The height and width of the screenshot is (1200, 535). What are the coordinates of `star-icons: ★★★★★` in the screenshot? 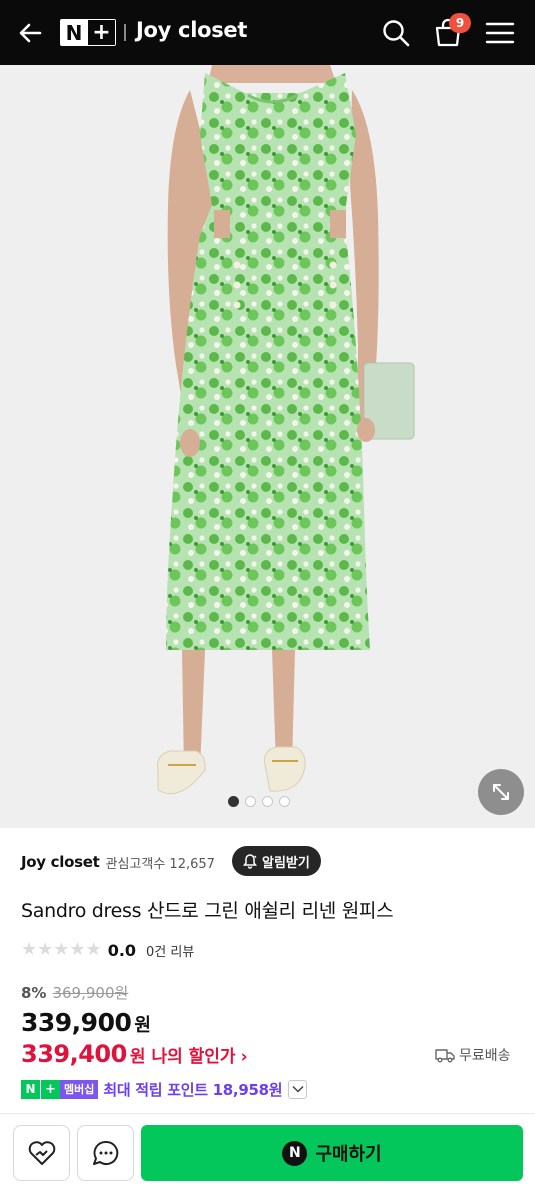 It's located at (61, 949).